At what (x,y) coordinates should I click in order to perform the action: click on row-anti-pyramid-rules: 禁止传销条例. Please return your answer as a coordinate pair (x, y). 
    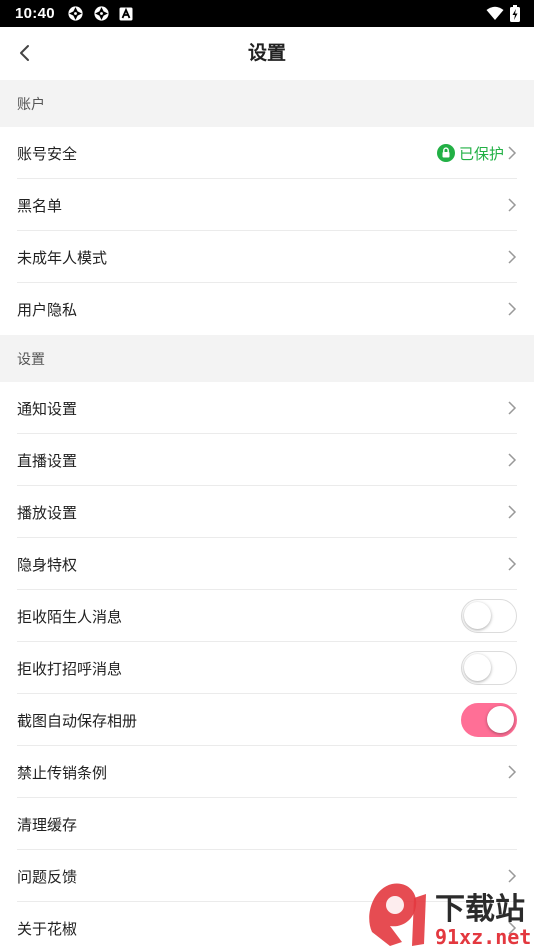
    Looking at the image, I should click on (267, 772).